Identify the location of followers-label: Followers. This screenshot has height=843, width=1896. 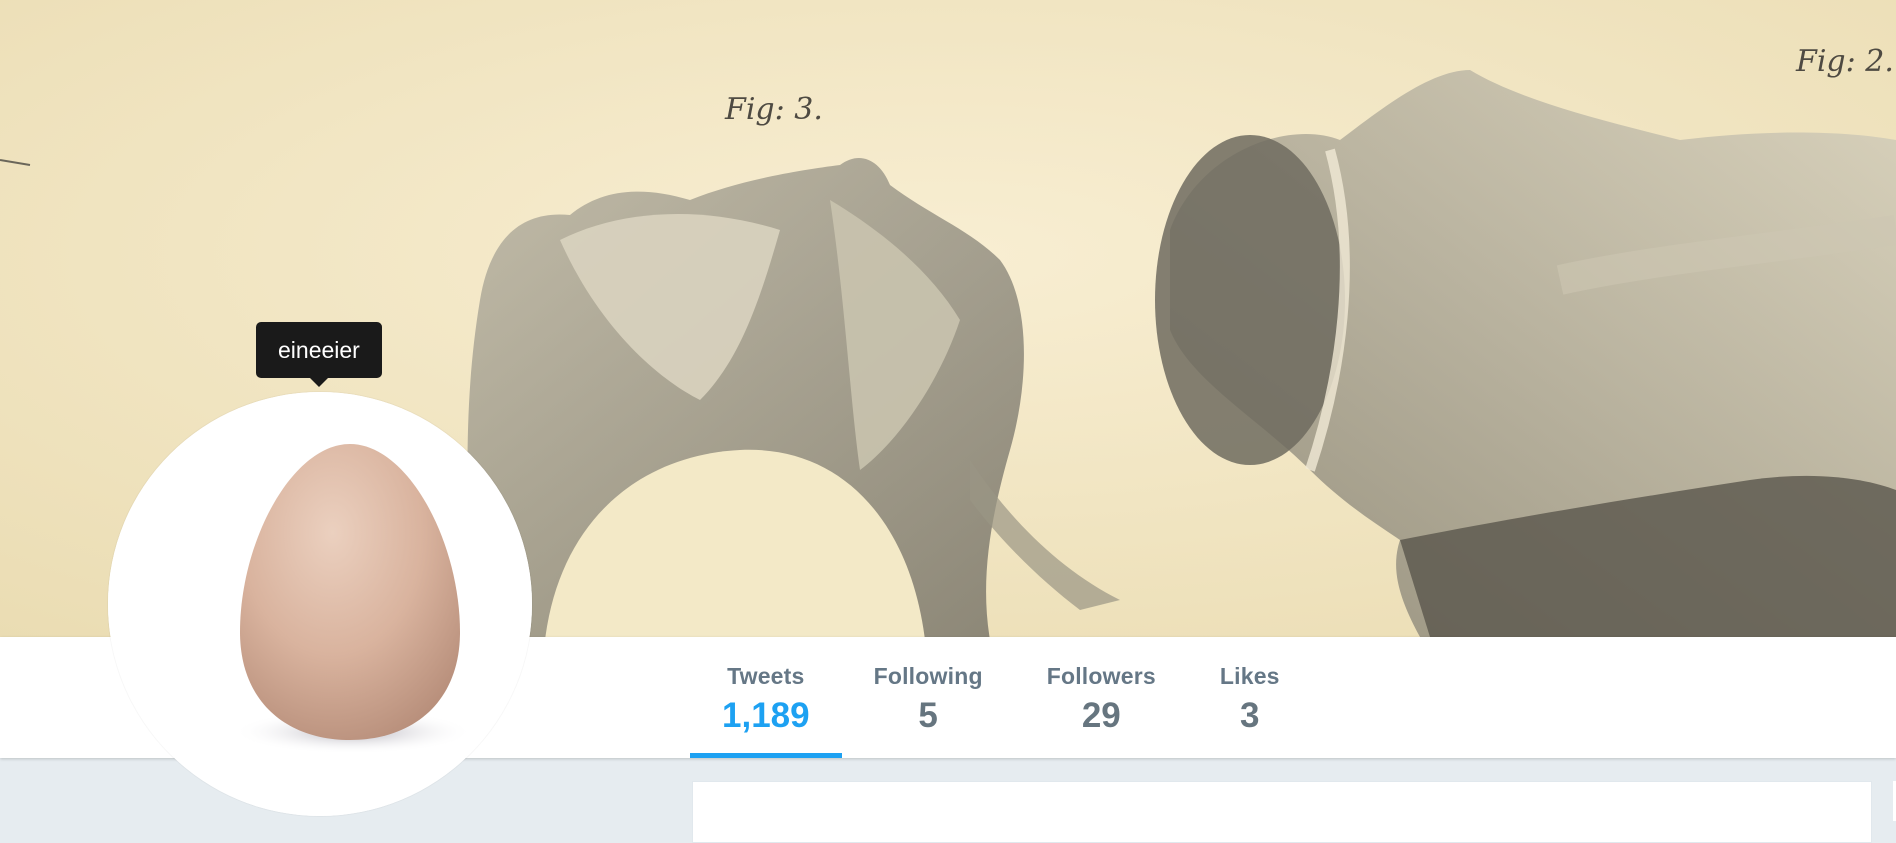
(1101, 676).